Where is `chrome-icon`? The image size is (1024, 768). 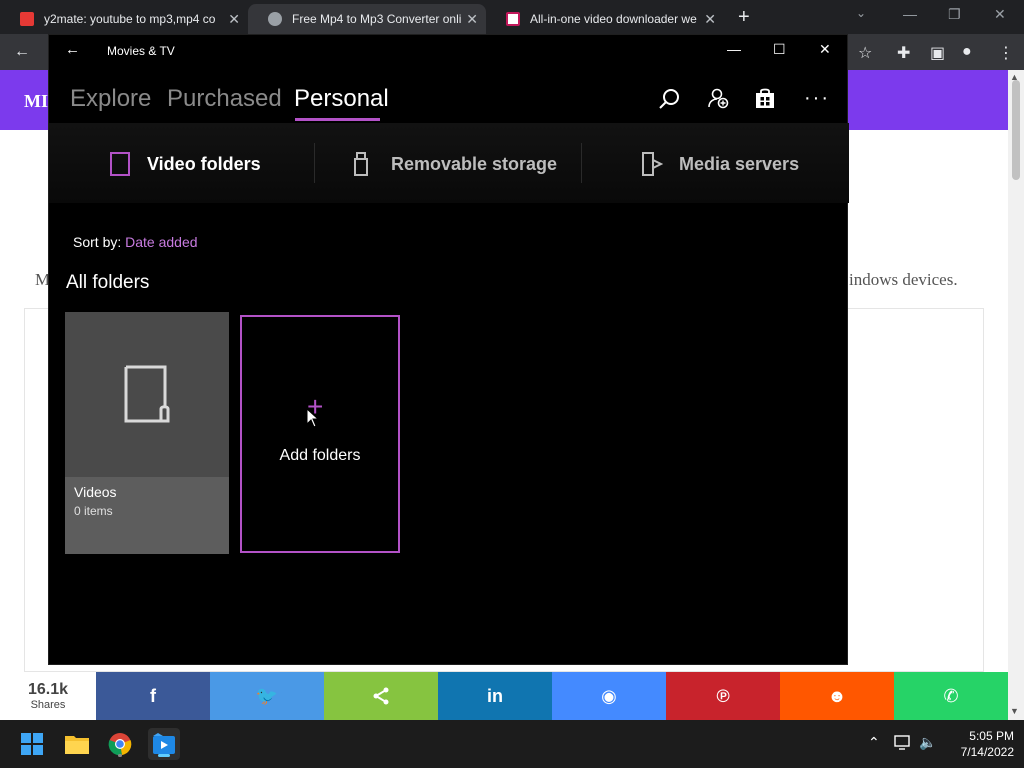 chrome-icon is located at coordinates (120, 744).